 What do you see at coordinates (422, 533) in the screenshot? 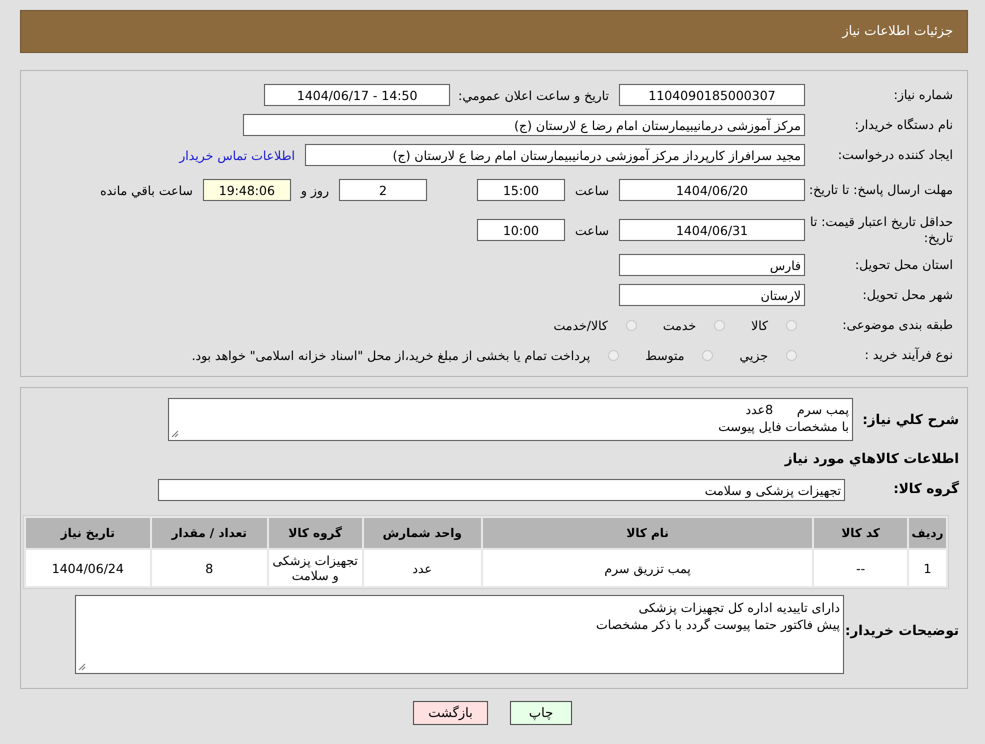
I see `column-header: واحد شمارش` at bounding box center [422, 533].